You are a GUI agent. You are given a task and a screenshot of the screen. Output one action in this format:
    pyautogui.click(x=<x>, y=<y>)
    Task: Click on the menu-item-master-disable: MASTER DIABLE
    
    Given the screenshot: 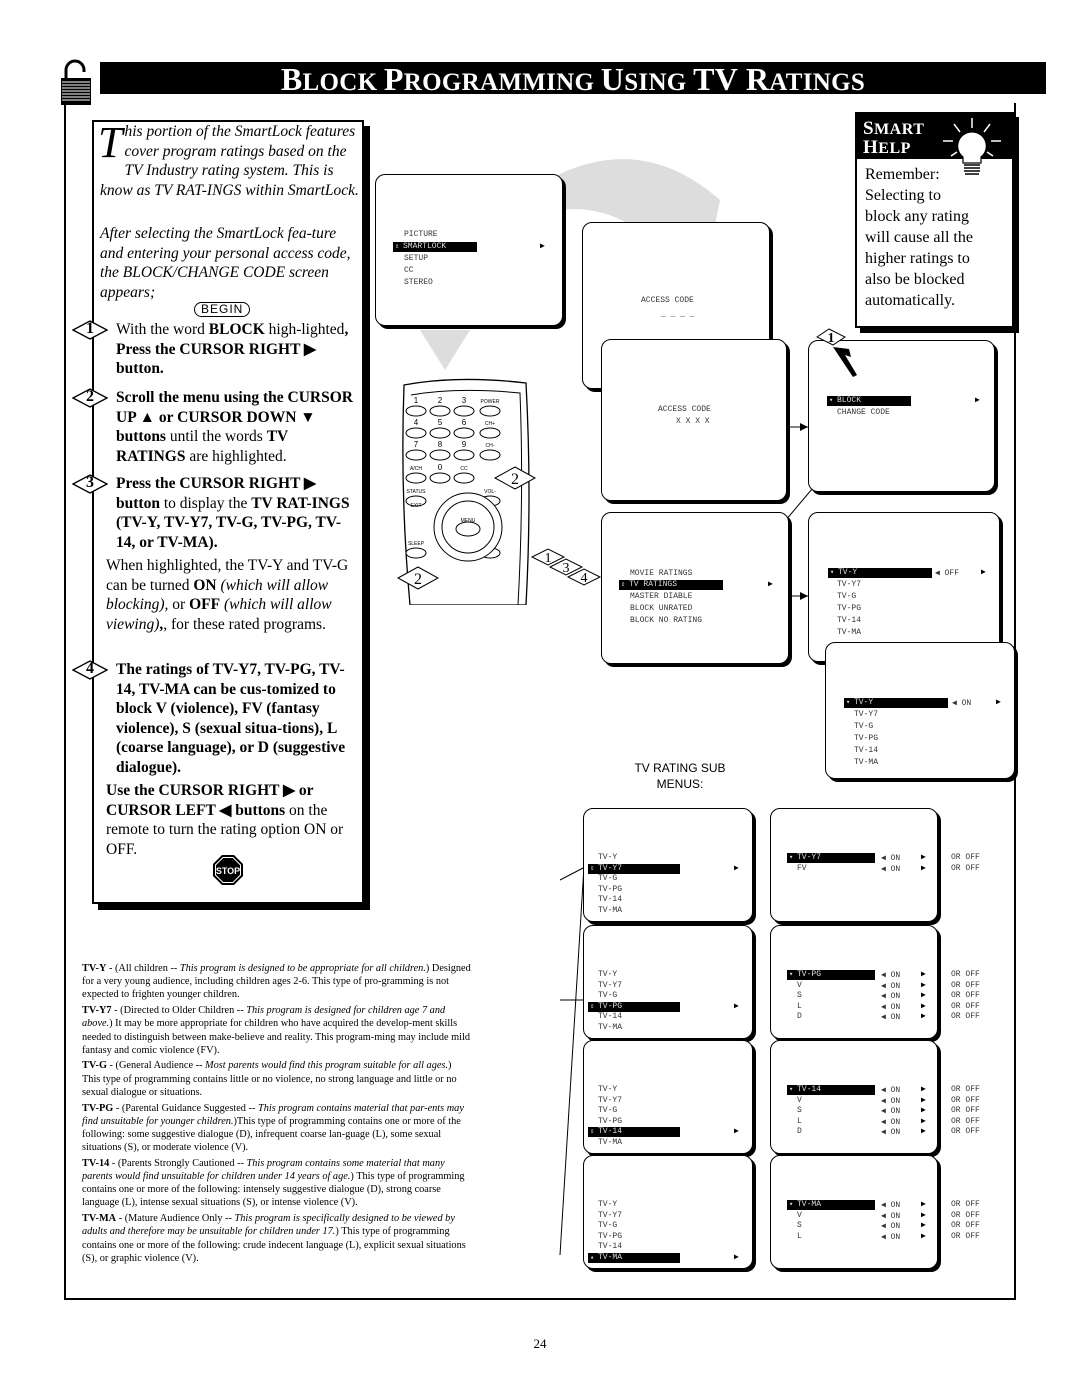 What is the action you would take?
    pyautogui.click(x=661, y=597)
    